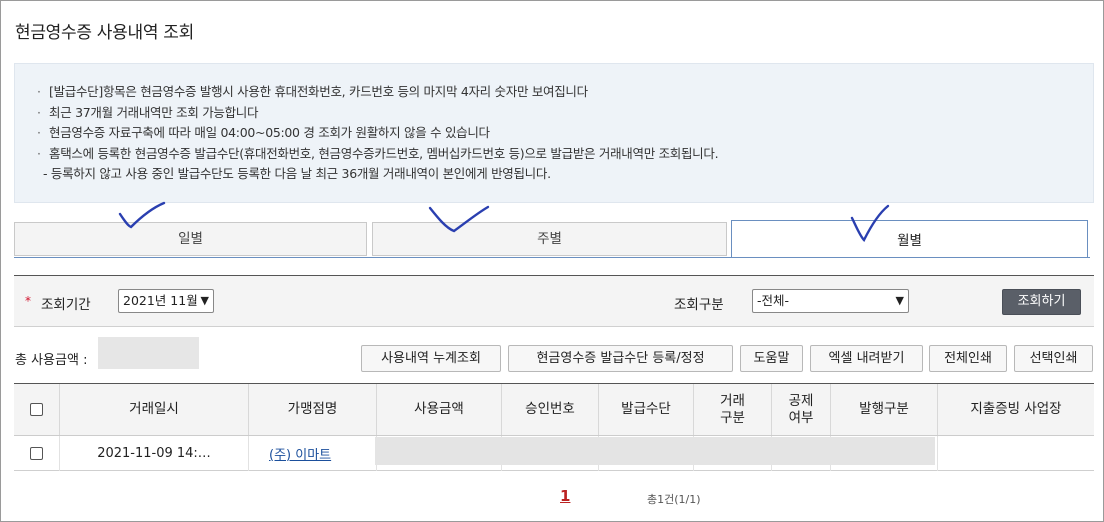 The width and height of the screenshot is (1104, 522). I want to click on select-all-checkbox, so click(36, 409).